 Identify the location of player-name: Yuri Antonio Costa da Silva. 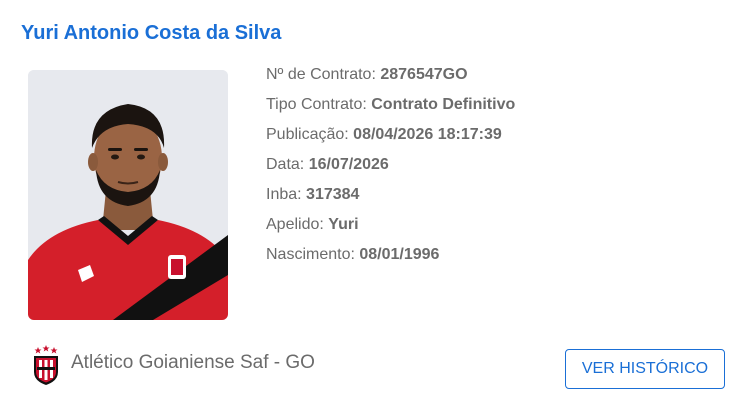
(151, 33).